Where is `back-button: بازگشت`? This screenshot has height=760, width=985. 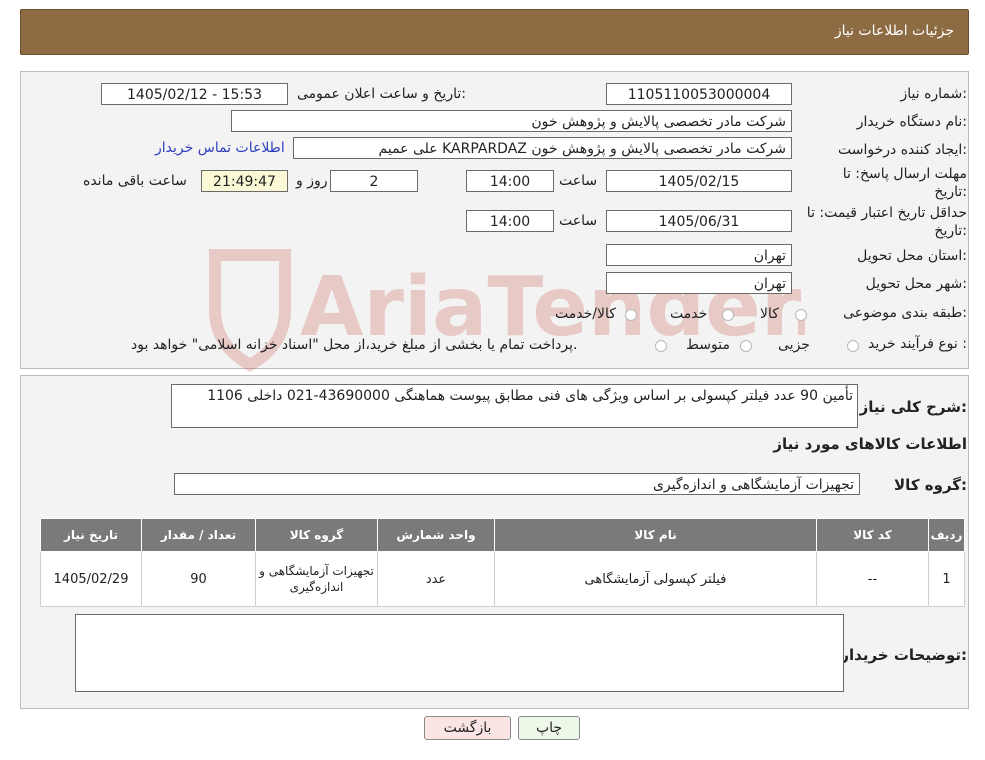
back-button: بازگشت is located at coordinates (467, 728).